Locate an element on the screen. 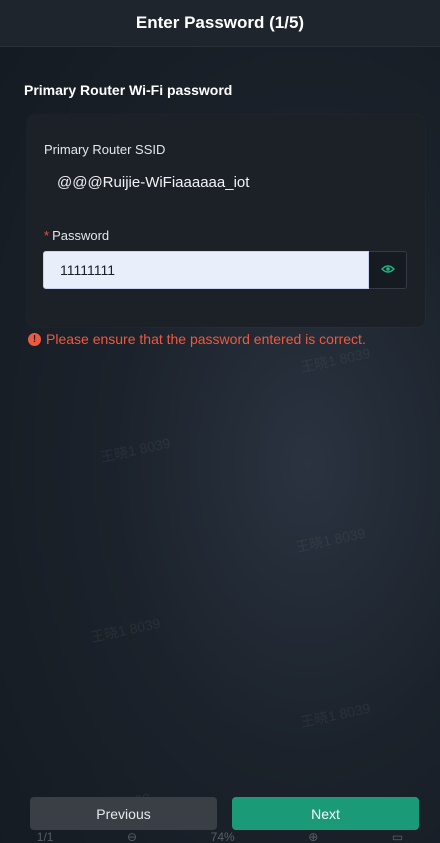  password-row is located at coordinates (225, 270).